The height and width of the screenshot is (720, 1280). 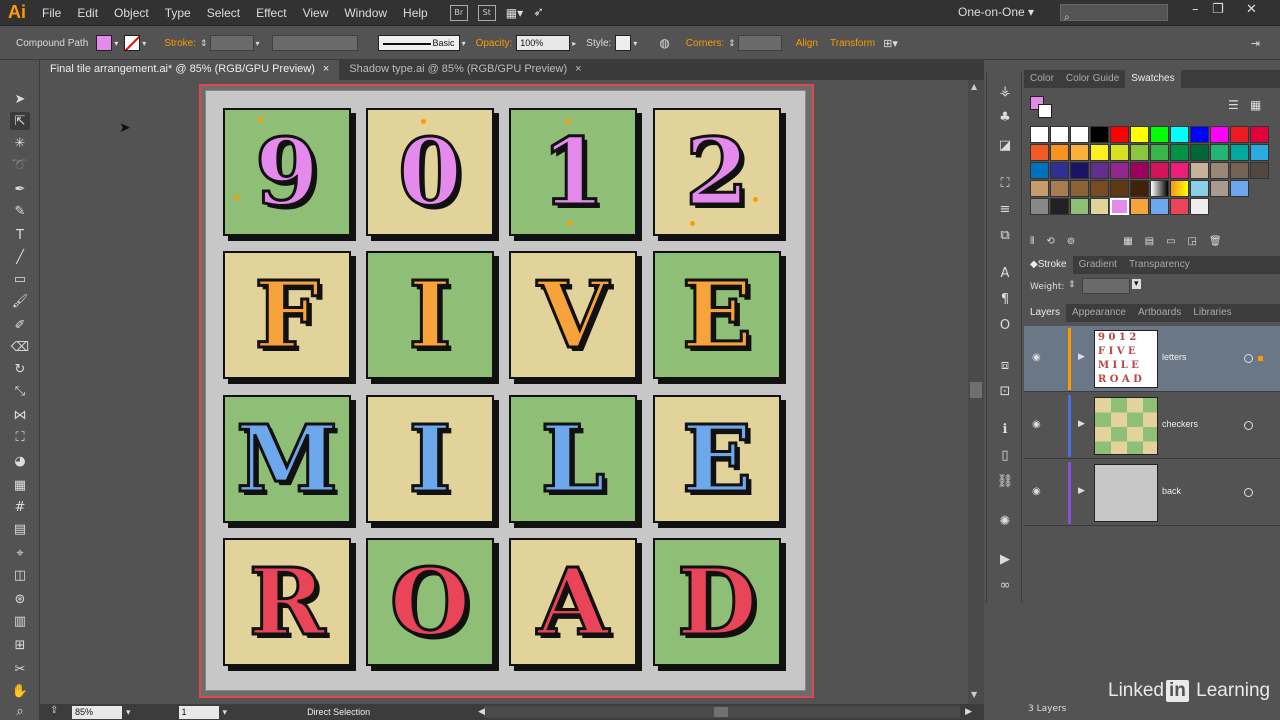 I want to click on tile-1-4: 2, so click(x=717, y=172).